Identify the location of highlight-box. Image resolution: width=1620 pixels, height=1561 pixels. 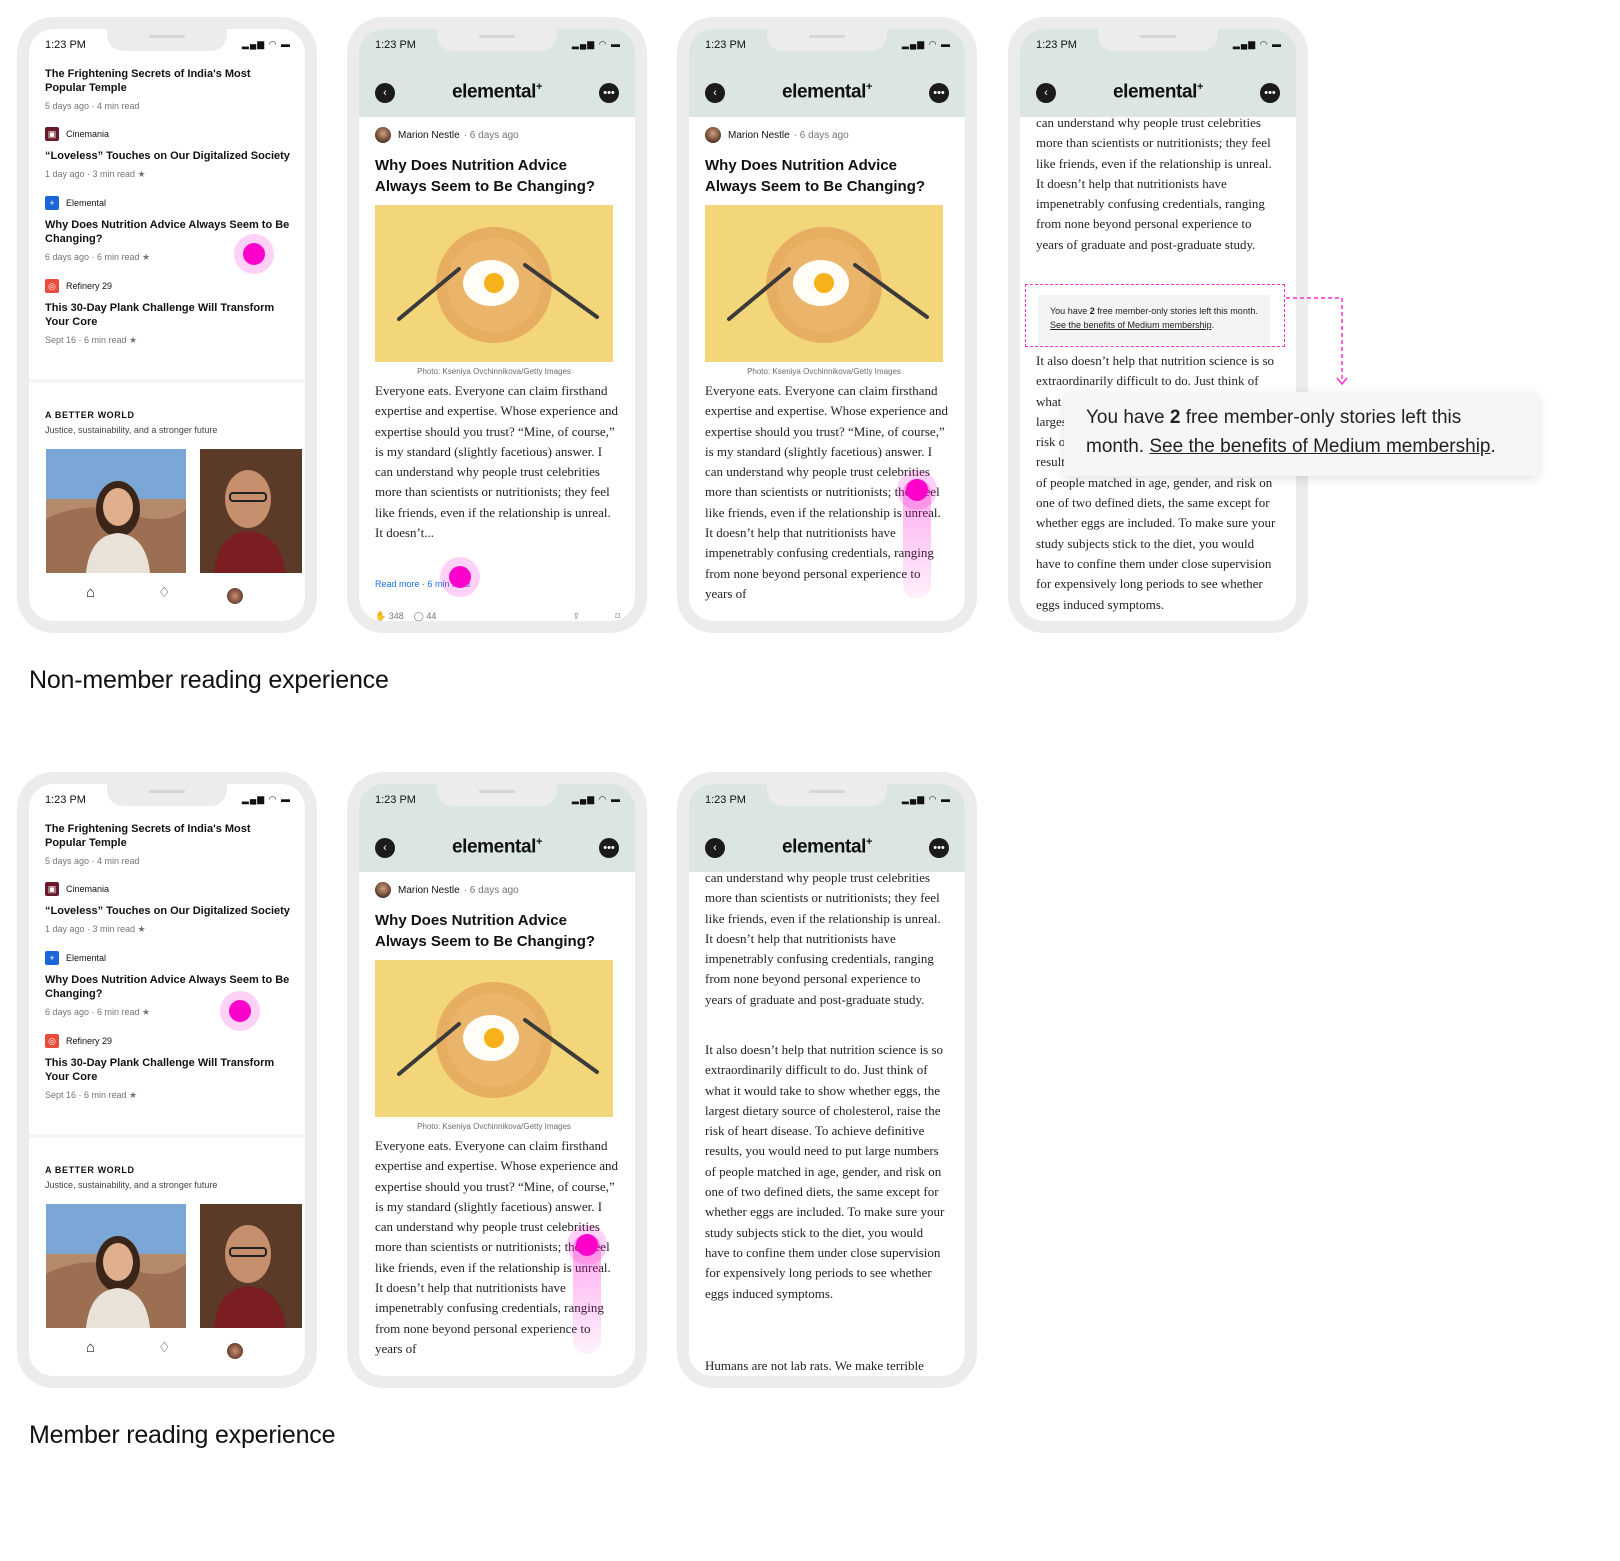
(1155, 315).